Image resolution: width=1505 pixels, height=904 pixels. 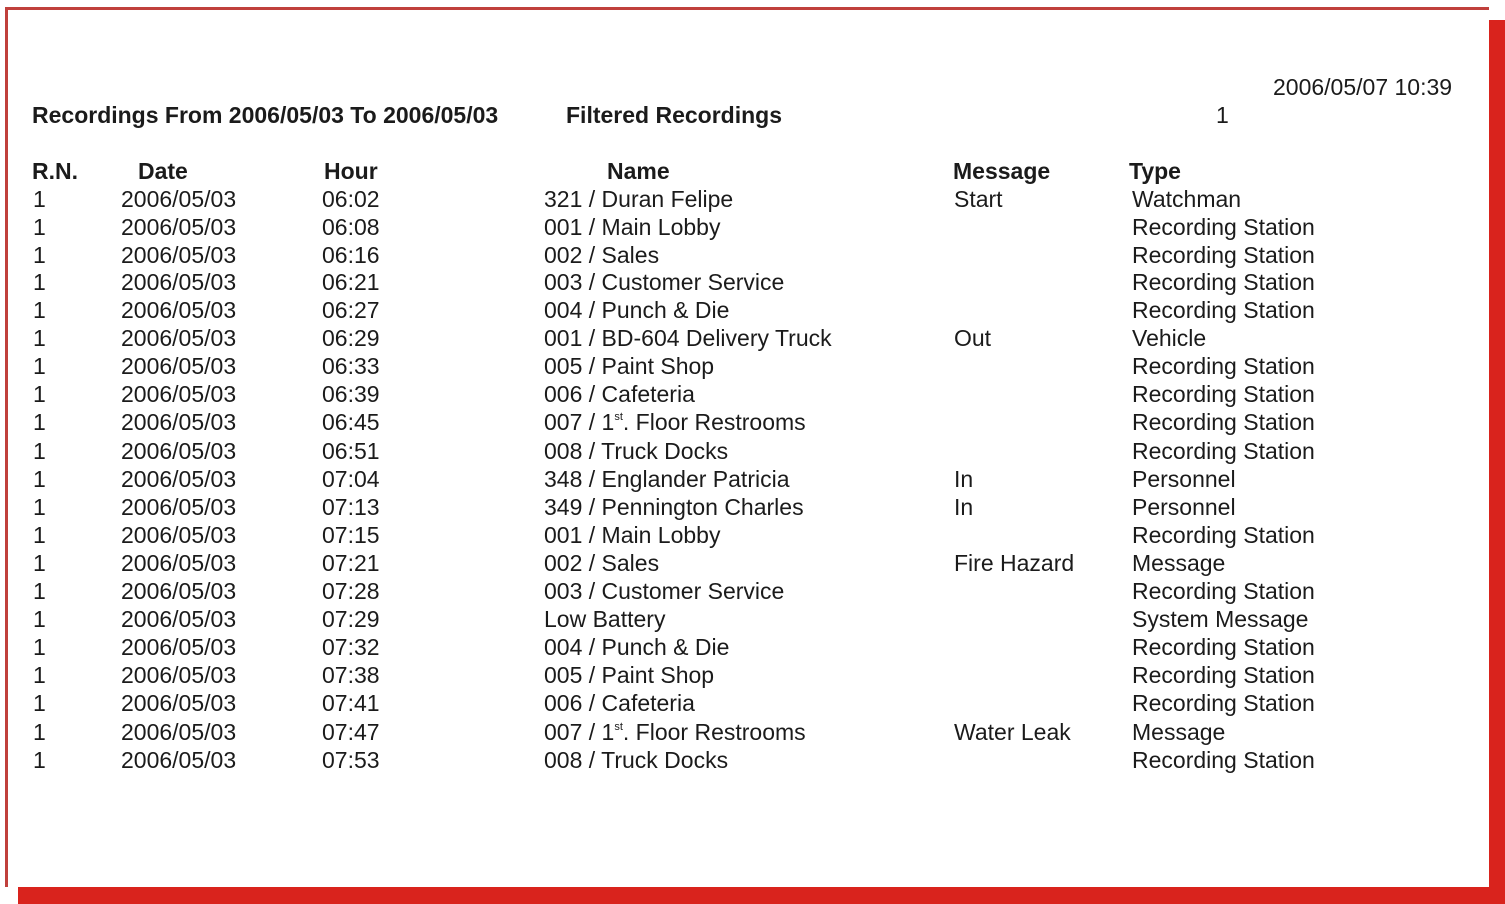 What do you see at coordinates (632, 535) in the screenshot?
I see `cell-name: 001 / Main Lobby` at bounding box center [632, 535].